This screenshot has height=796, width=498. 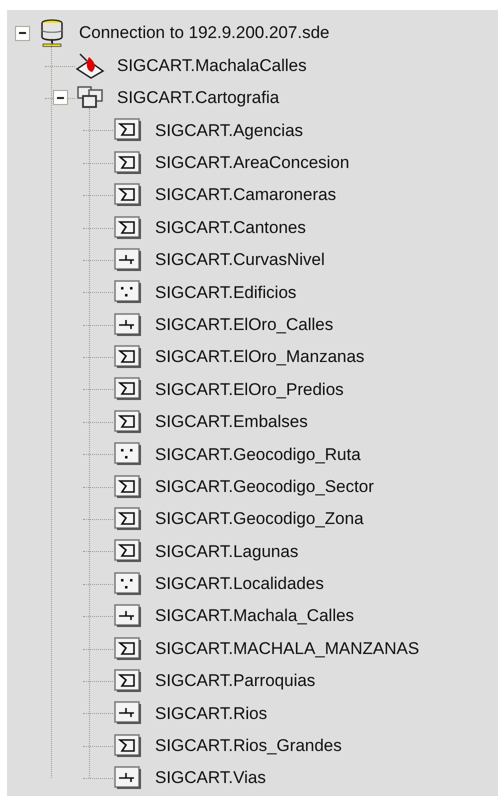 I want to click on tree-item-label: SIGCART.Edificios, so click(x=225, y=293).